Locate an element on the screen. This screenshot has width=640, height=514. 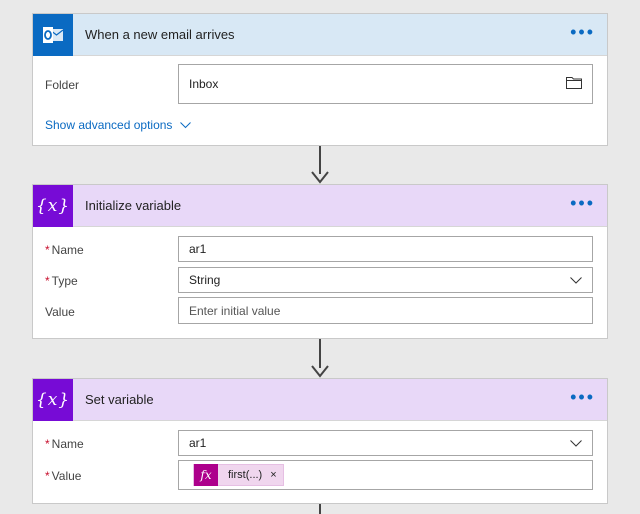
folder-row: Folder Inbox is located at coordinates (320, 84).